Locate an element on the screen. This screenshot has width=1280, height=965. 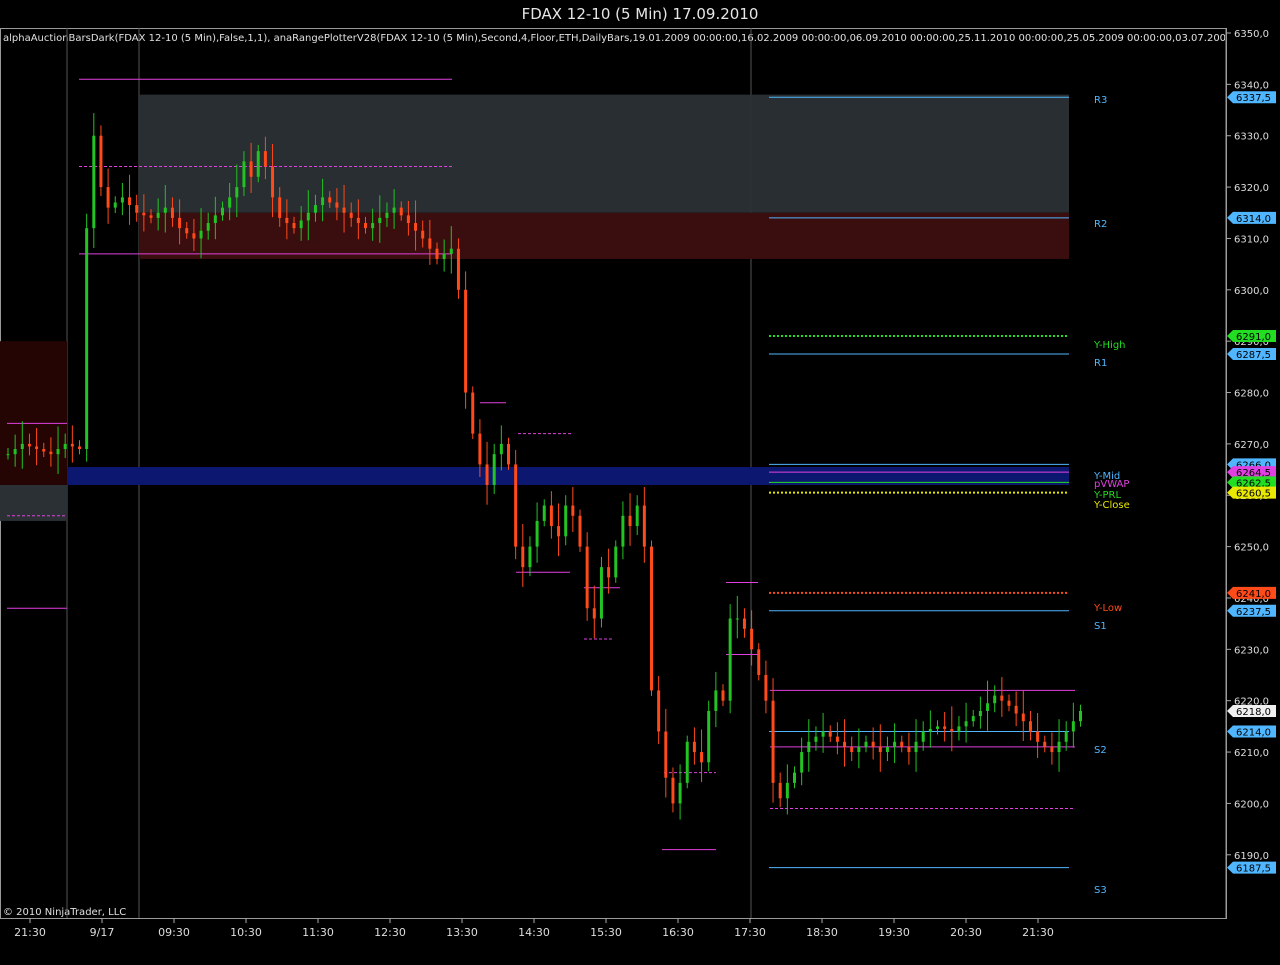
axis-tag-label: 6260,5 is located at coordinates (1253, 494).